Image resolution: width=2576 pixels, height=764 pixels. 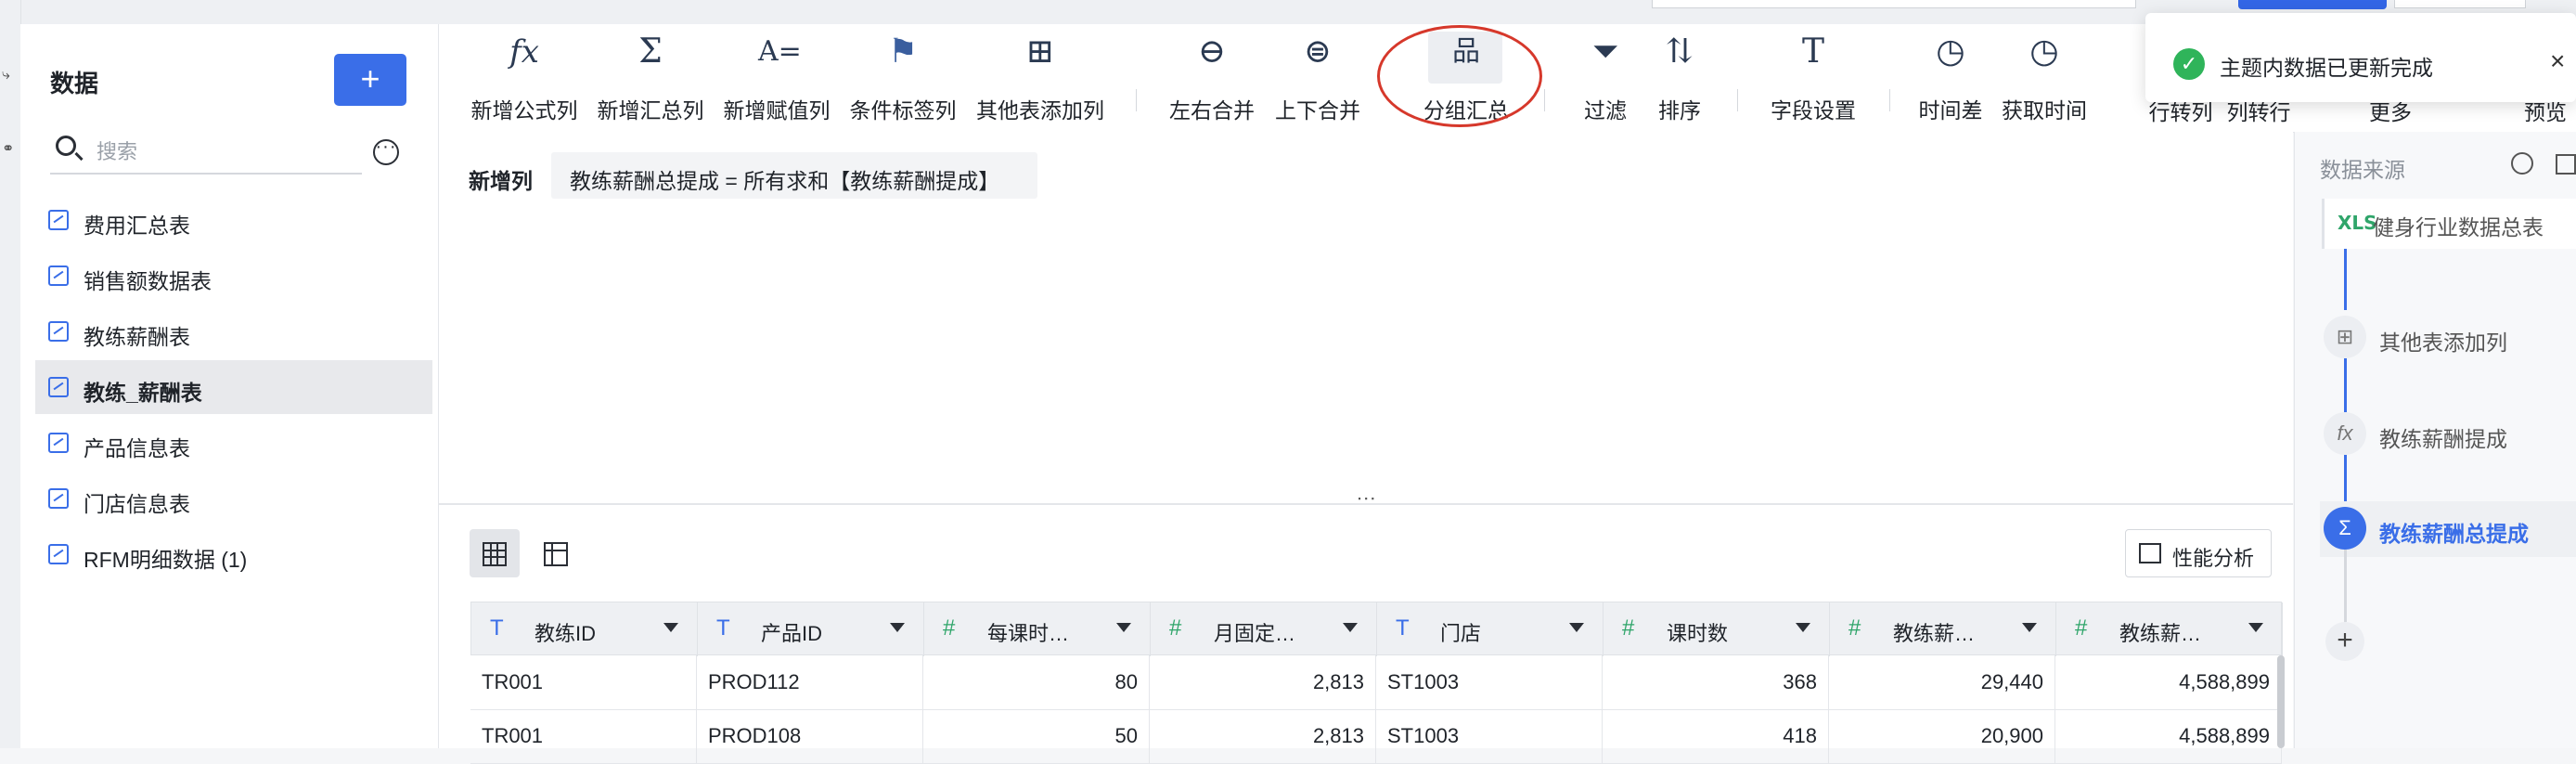 What do you see at coordinates (1942, 682) in the screenshot?
I see `table-cell: 29,440` at bounding box center [1942, 682].